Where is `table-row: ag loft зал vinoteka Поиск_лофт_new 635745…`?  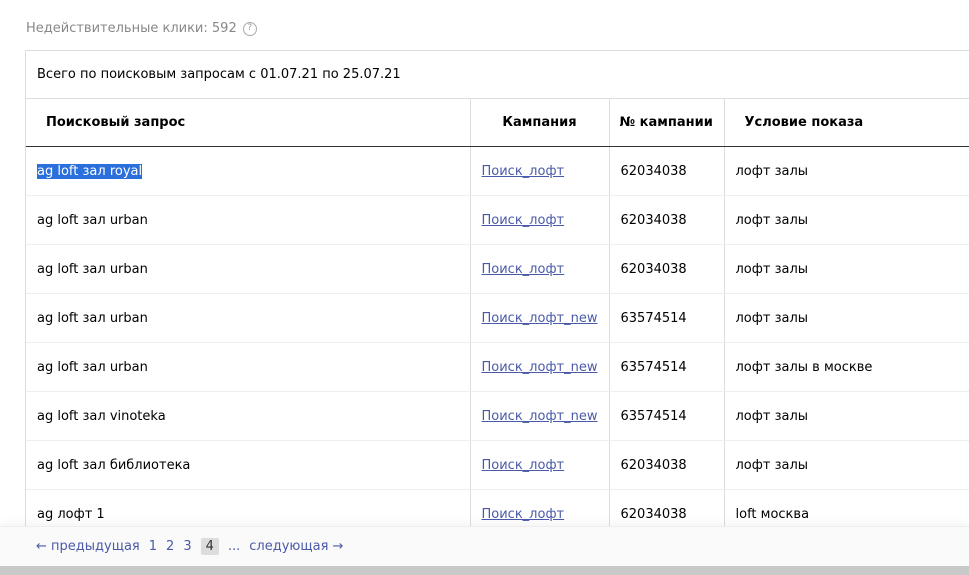 table-row: ag loft зал vinoteka Поиск_лофт_new 635745… is located at coordinates (497, 416).